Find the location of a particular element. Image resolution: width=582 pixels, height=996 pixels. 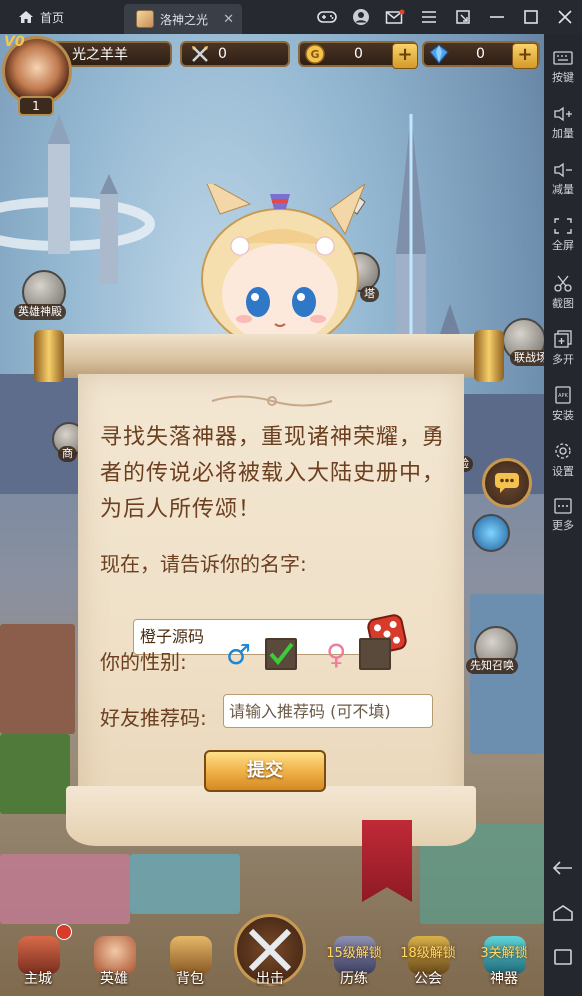

player-name: 光之羊羊 is located at coordinates (100, 55).